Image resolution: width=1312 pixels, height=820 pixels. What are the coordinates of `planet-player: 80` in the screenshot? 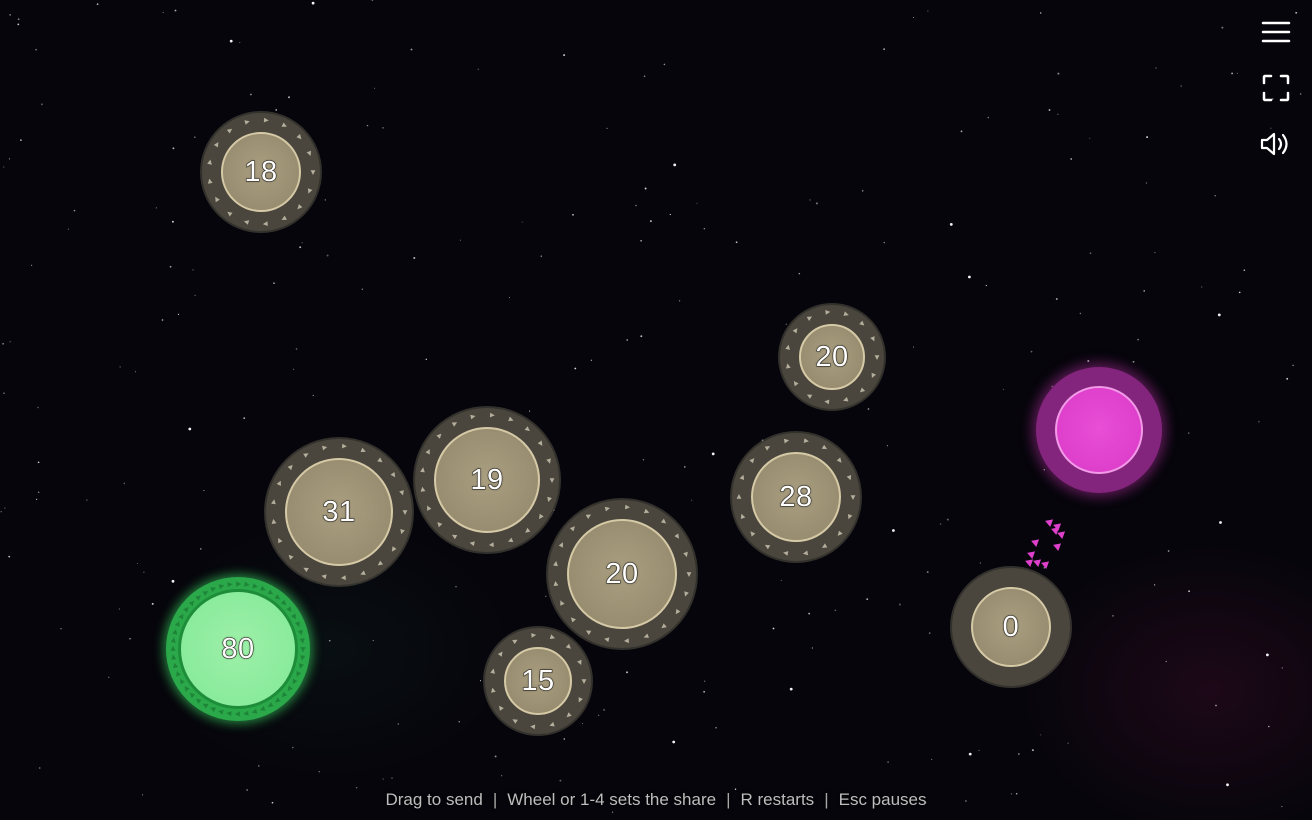 It's located at (238, 649).